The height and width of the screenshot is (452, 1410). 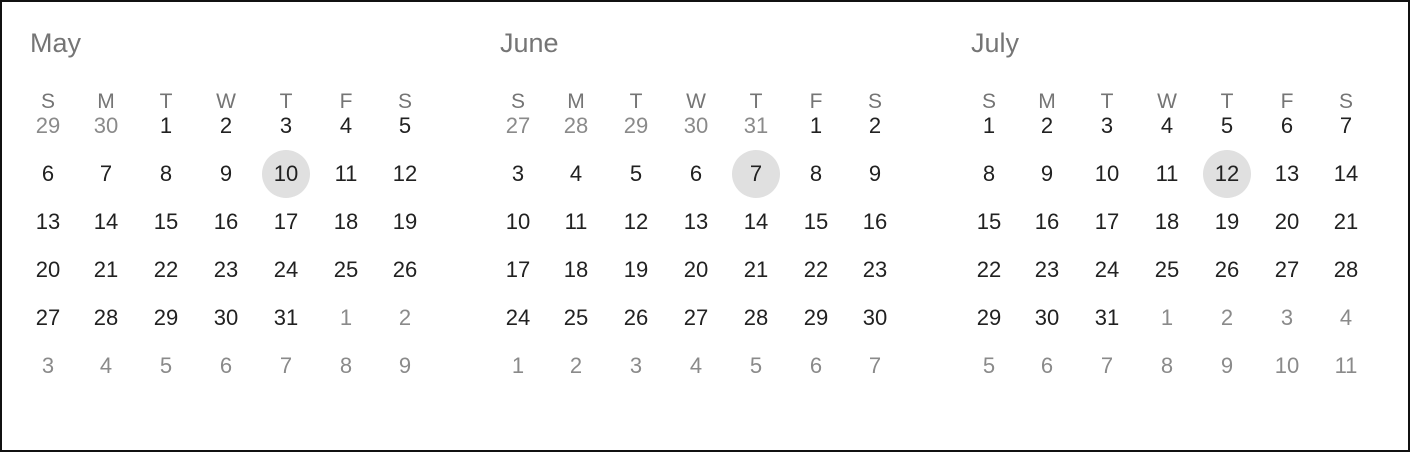 What do you see at coordinates (1346, 366) in the screenshot?
I see `adjacent-month-day: 11` at bounding box center [1346, 366].